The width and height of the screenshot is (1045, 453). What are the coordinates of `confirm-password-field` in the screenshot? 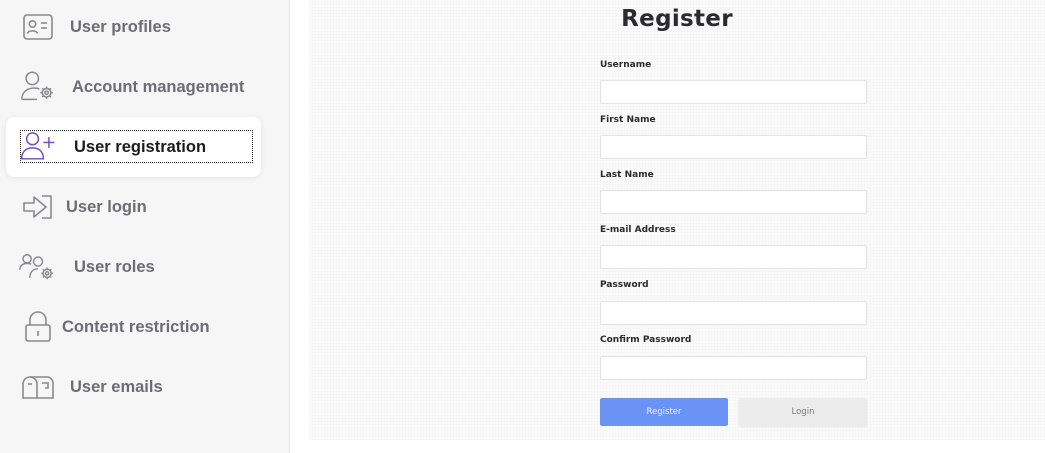 It's located at (733, 368).